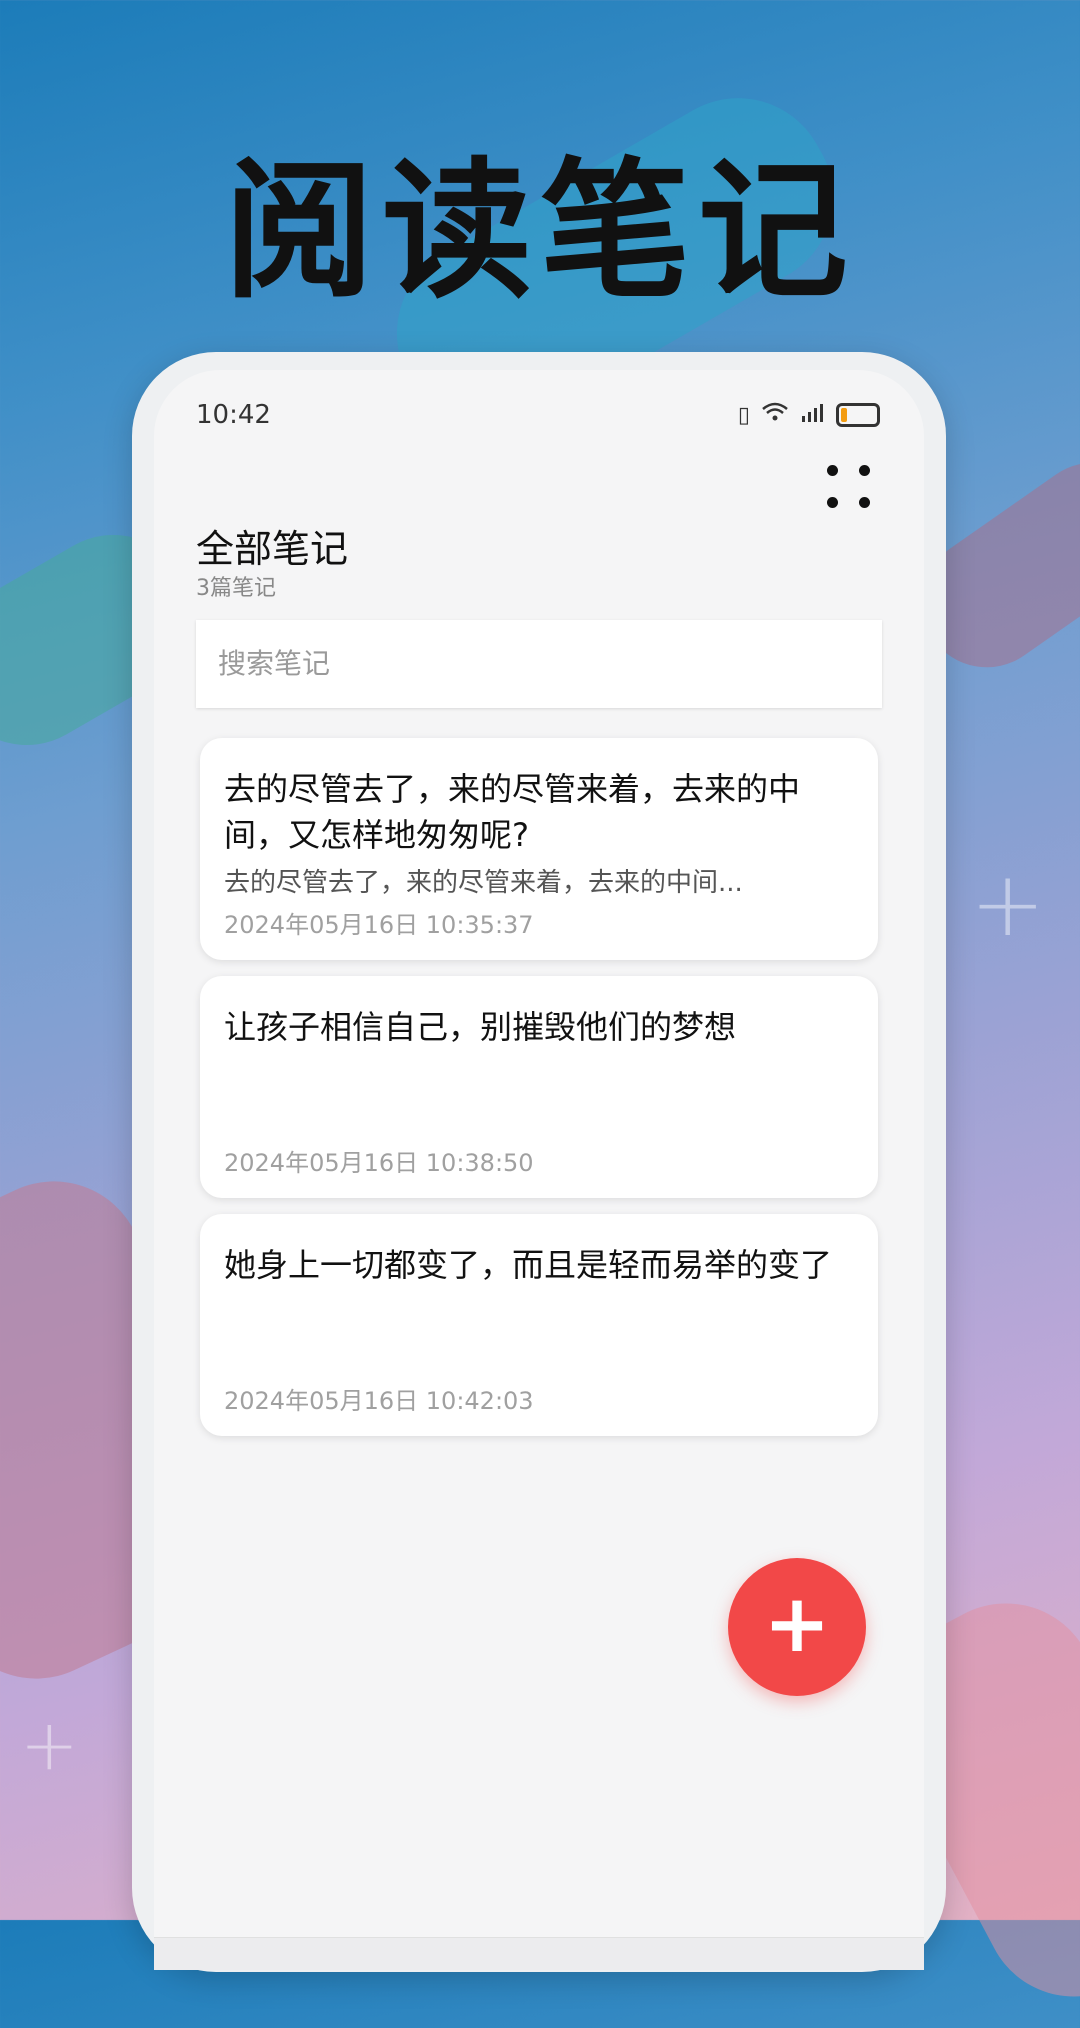 The height and width of the screenshot is (2028, 1080). What do you see at coordinates (535, 420) in the screenshot?
I see `status-bar: 10:42 ▯` at bounding box center [535, 420].